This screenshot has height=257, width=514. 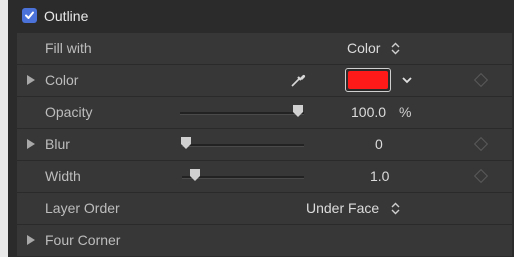 I want to click on row-width: Width 1.0, so click(x=264, y=176).